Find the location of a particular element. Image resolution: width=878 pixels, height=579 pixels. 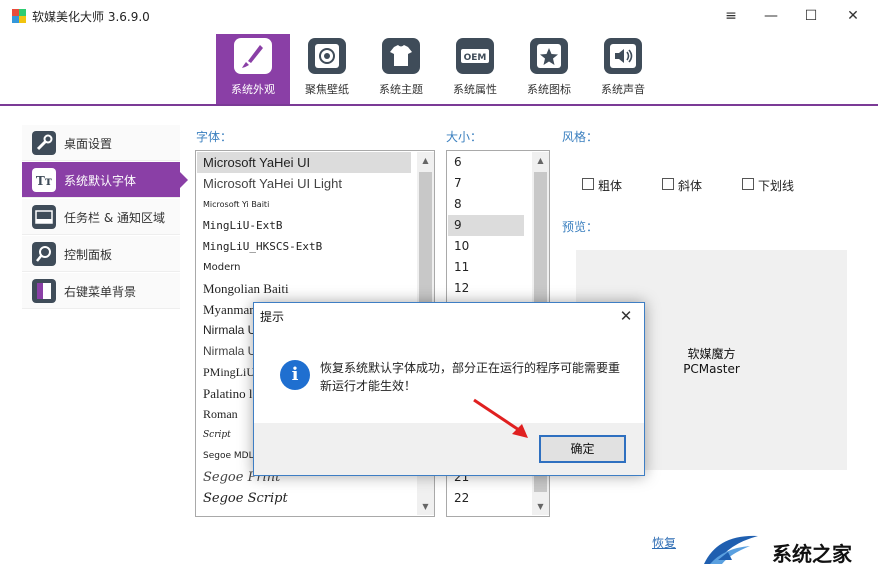

svg-text: Tт is located at coordinates (44, 181).